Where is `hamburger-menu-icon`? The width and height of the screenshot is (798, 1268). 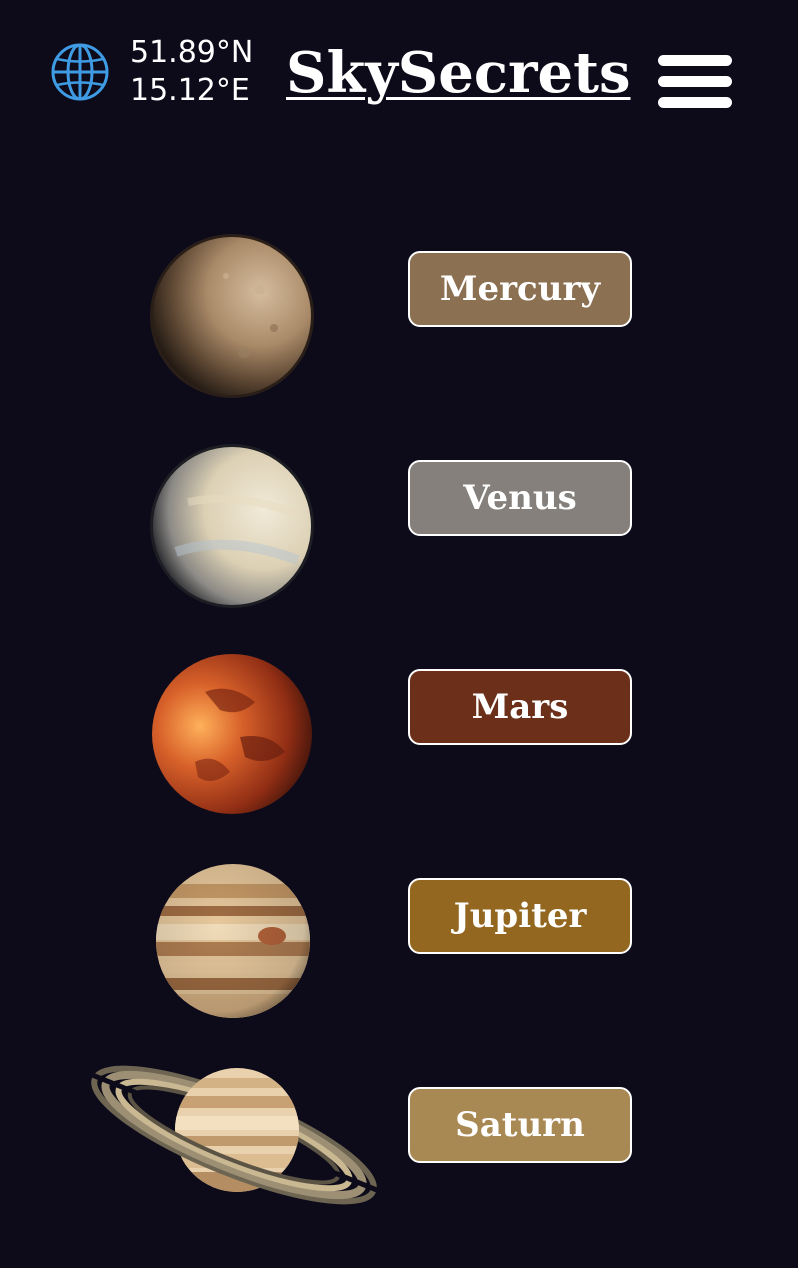
hamburger-menu-icon is located at coordinates (695, 82).